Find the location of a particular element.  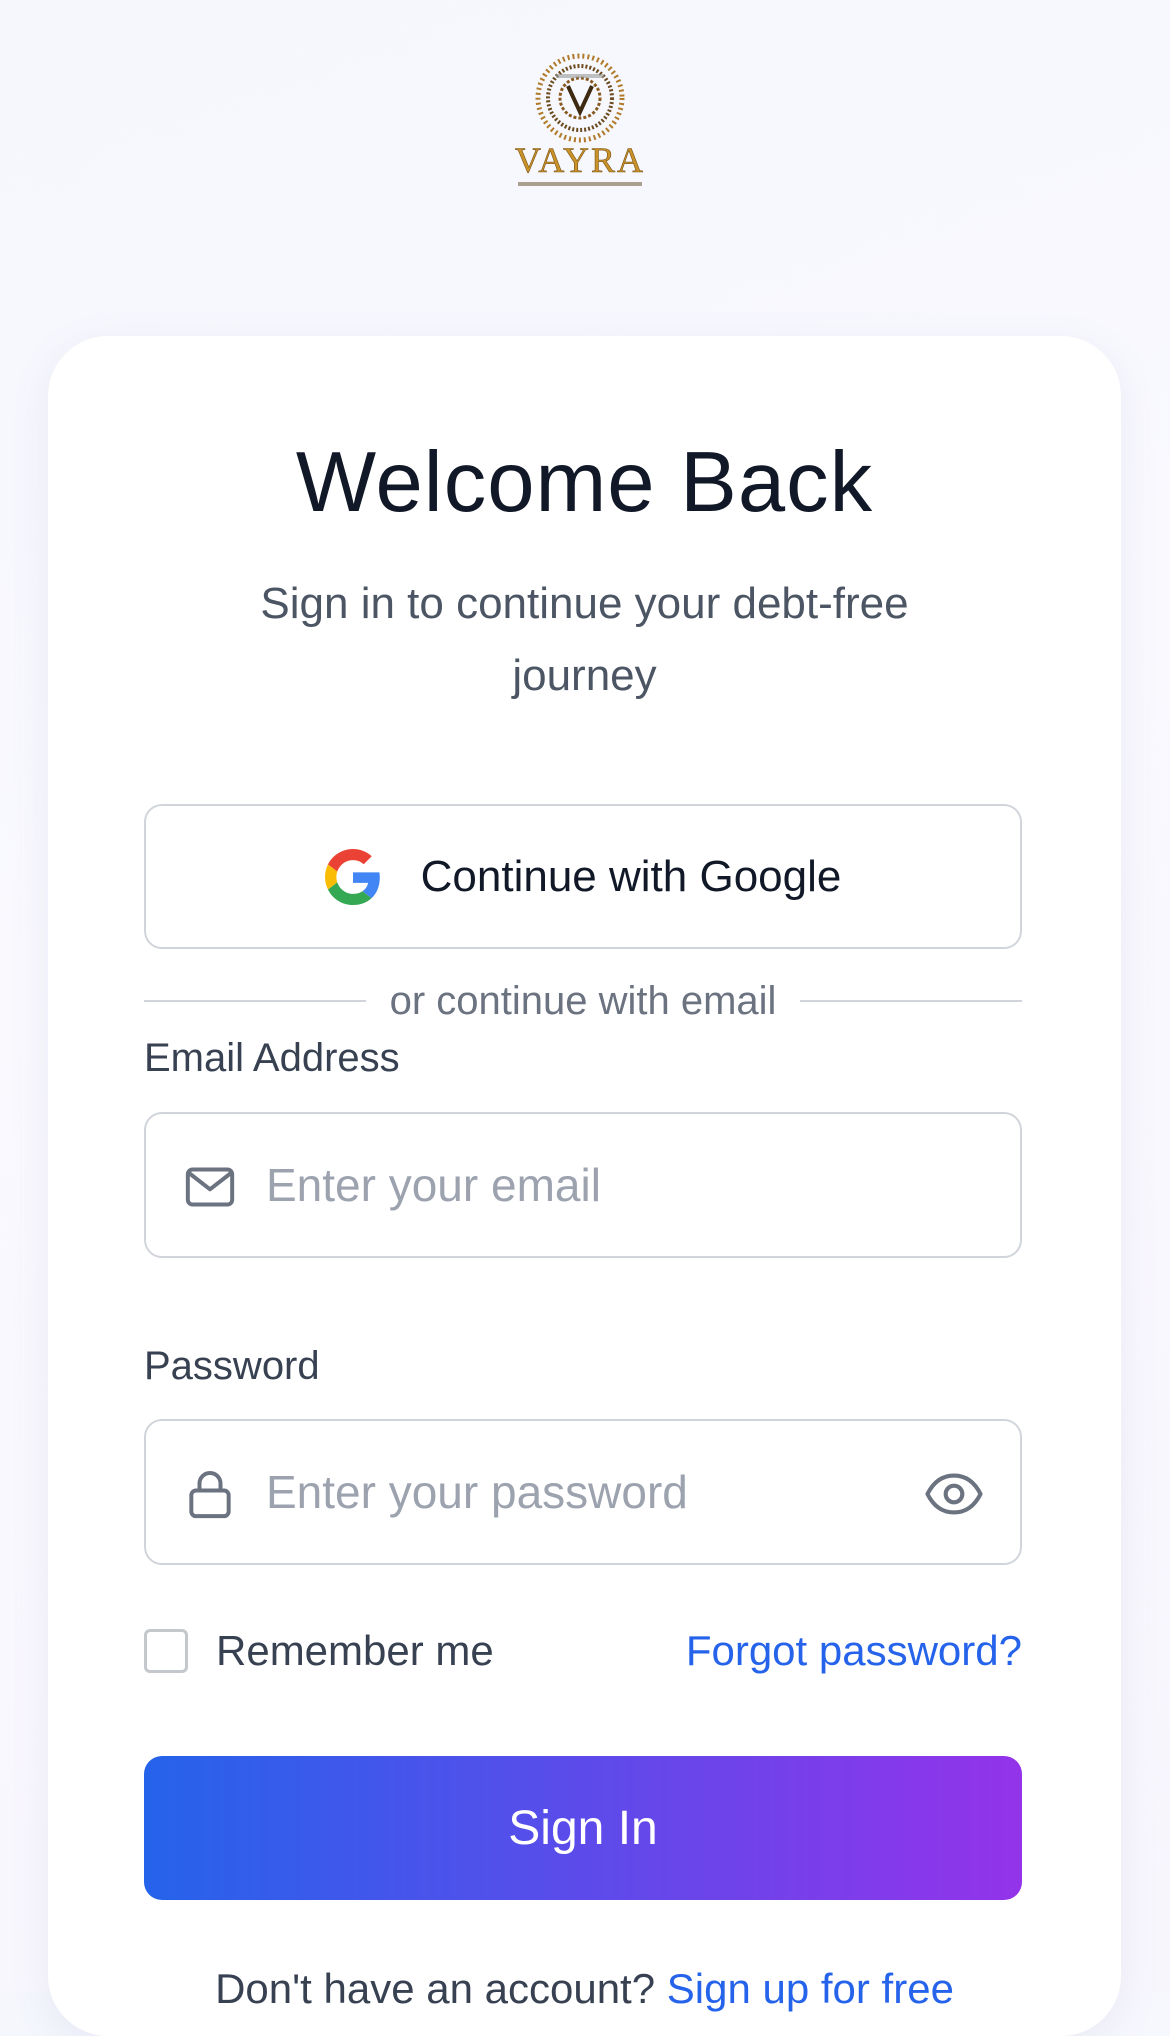

divider-line-left is located at coordinates (255, 1001).